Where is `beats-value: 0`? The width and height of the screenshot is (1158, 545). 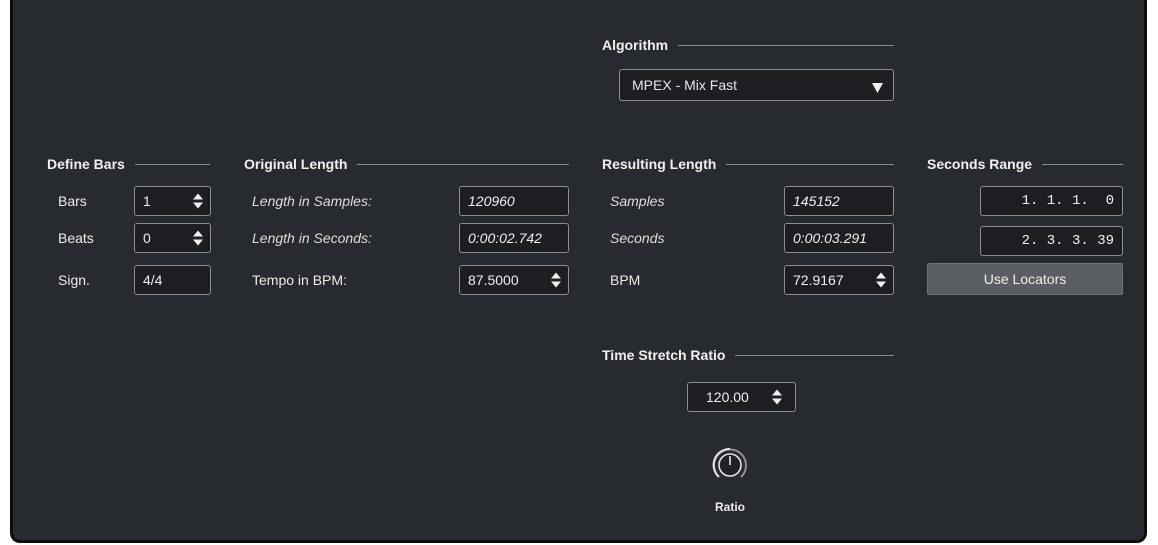
beats-value: 0 is located at coordinates (147, 238).